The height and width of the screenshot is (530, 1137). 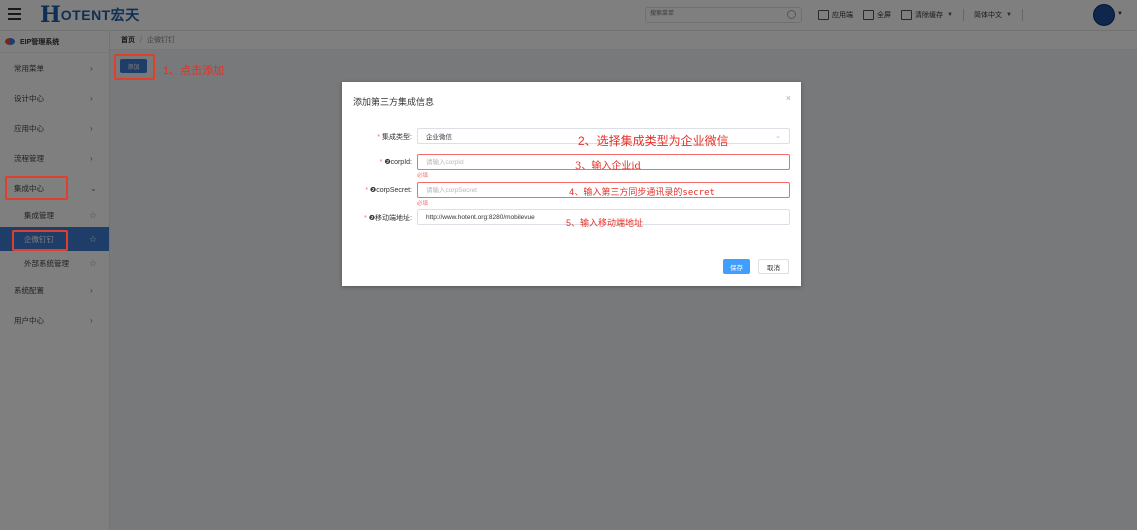 I want to click on annotation-step-5: 5、输入移动端地址, so click(x=605, y=223).